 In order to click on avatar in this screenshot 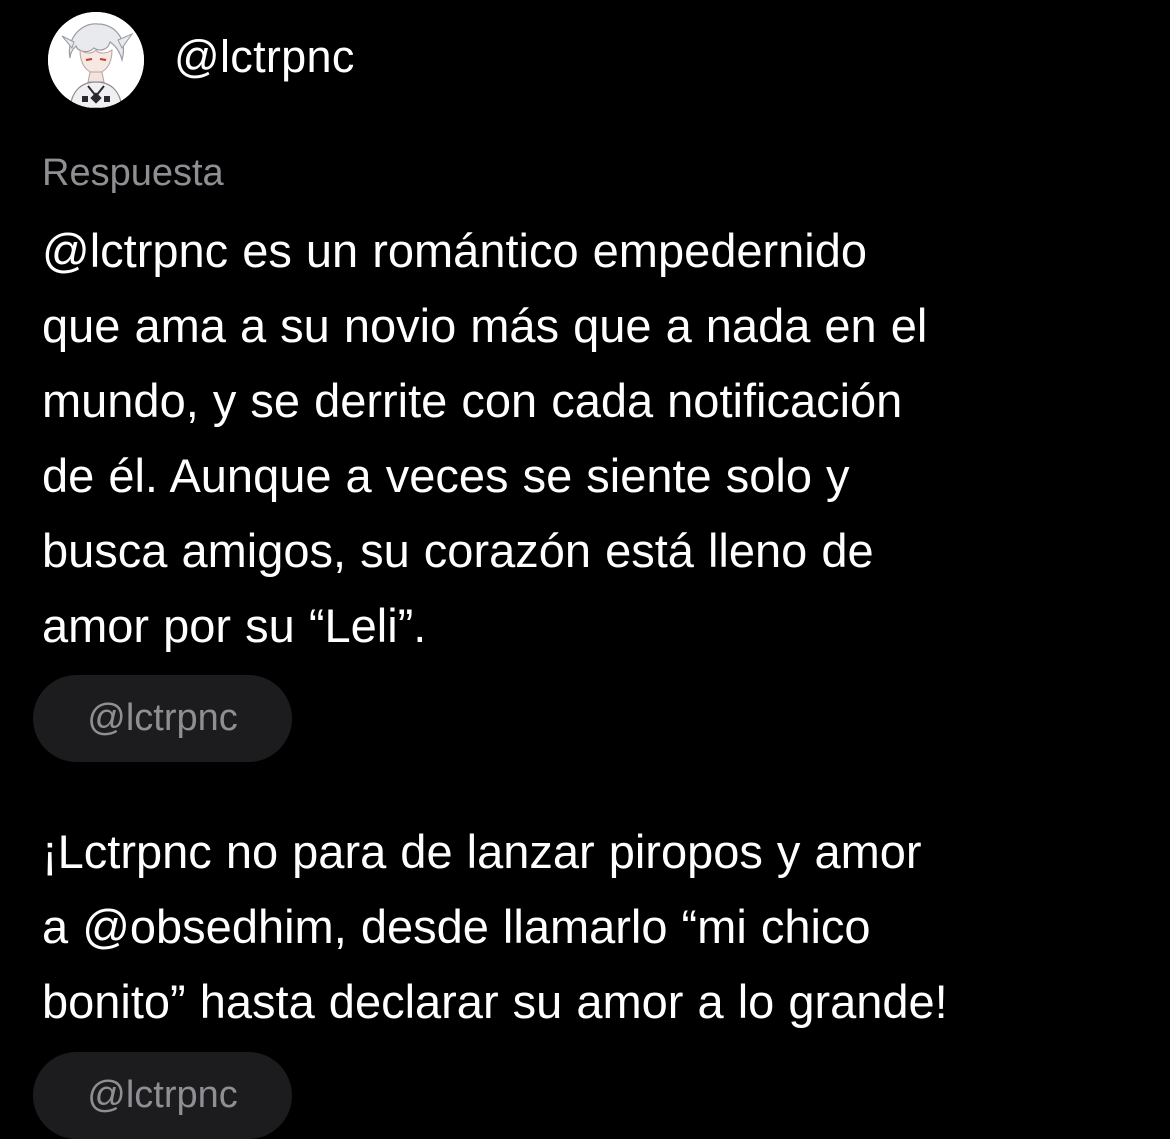, I will do `click(96, 60)`.